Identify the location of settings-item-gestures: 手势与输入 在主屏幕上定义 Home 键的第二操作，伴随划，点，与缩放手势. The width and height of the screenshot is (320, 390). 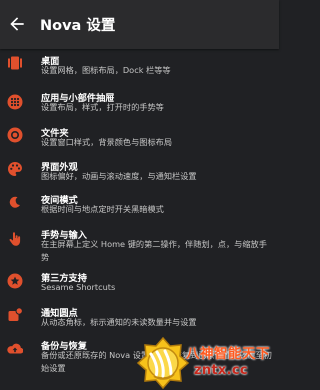
(139, 241).